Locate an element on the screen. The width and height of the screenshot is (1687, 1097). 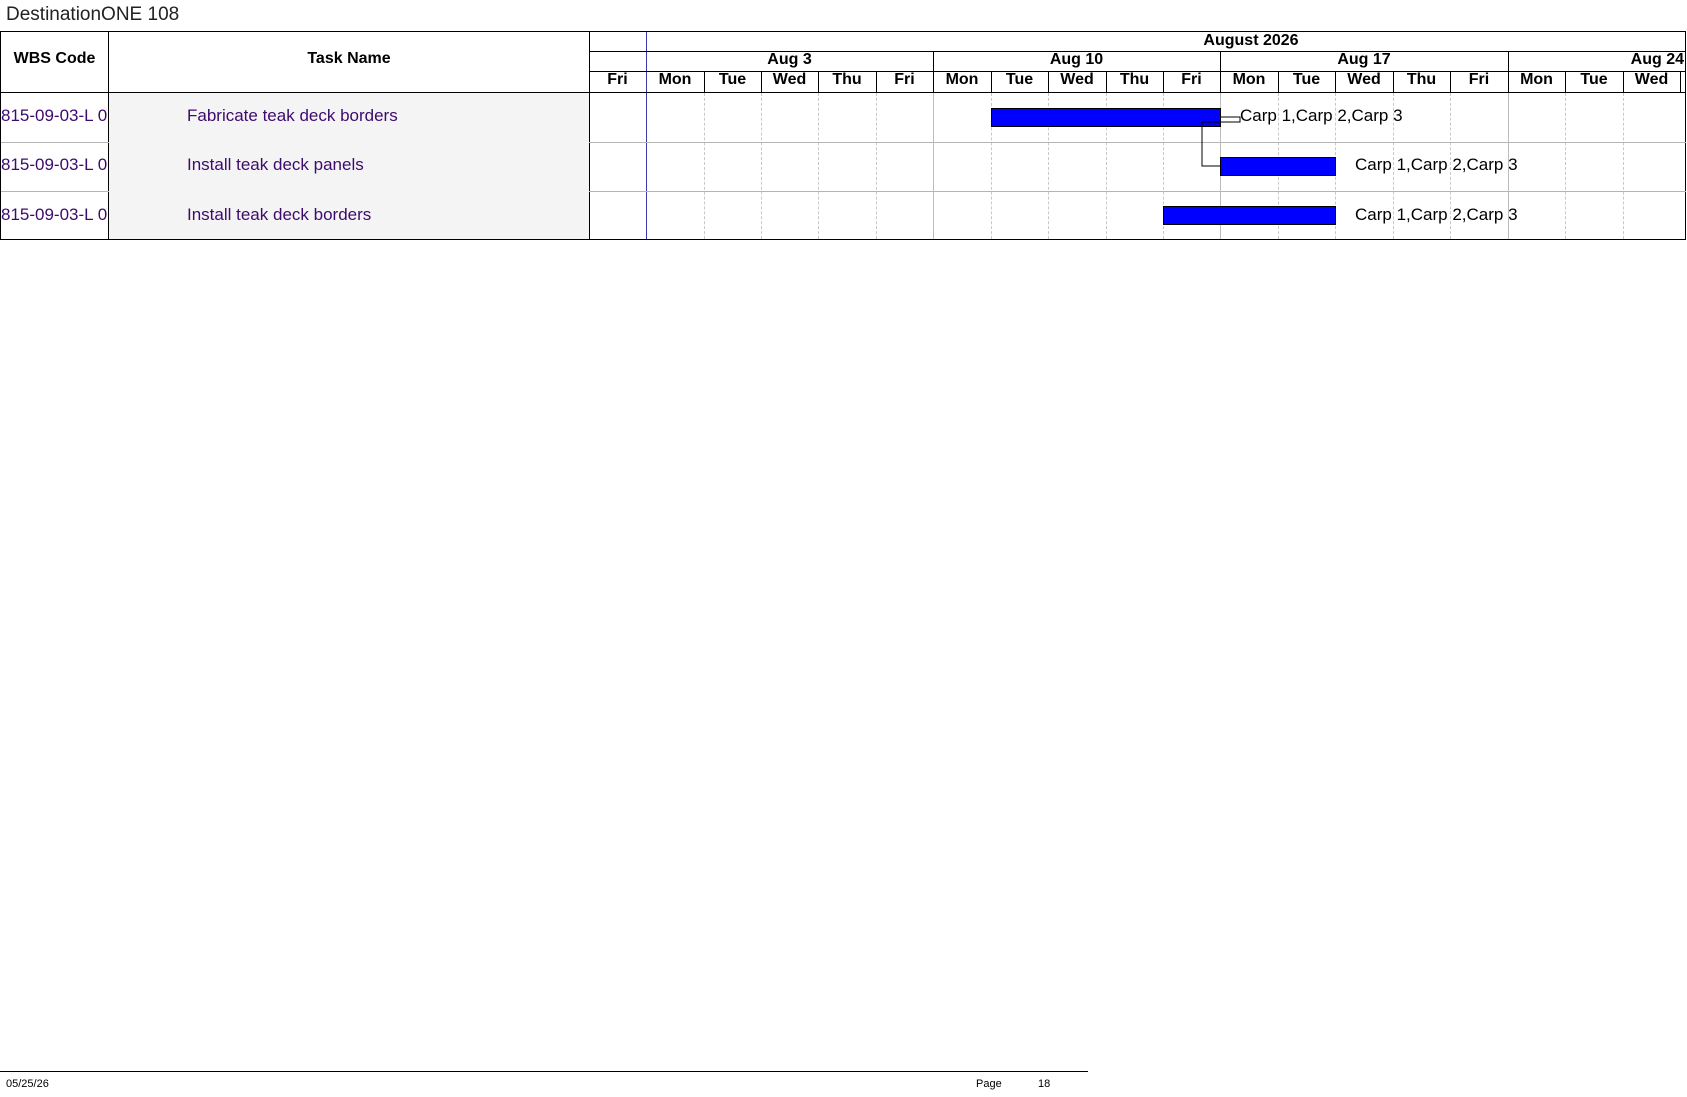
task-name: Install teak deck borders is located at coordinates (387, 215).